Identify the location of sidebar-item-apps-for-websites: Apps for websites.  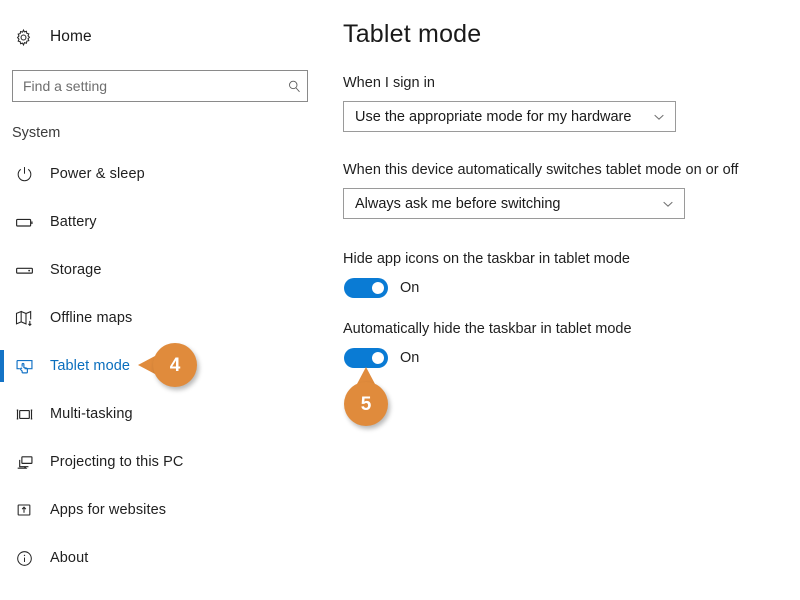
(160, 510).